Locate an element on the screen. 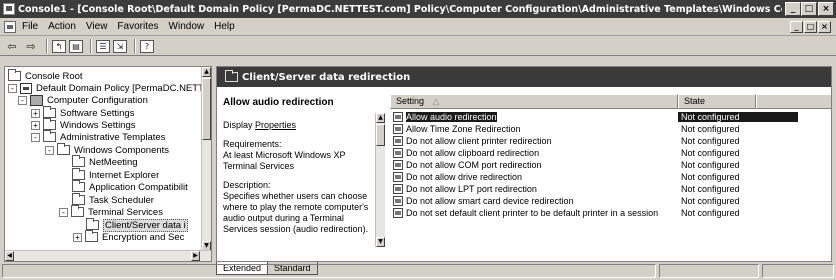 The width and height of the screenshot is (836, 280). document-menu-icon is located at coordinates (10, 26).